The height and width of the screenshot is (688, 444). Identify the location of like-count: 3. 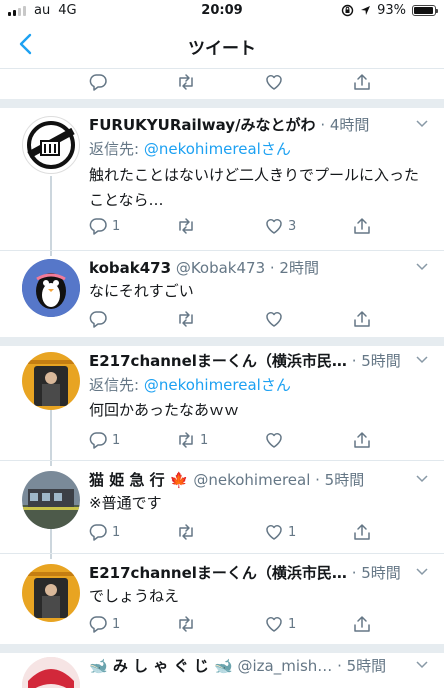
(292, 226).